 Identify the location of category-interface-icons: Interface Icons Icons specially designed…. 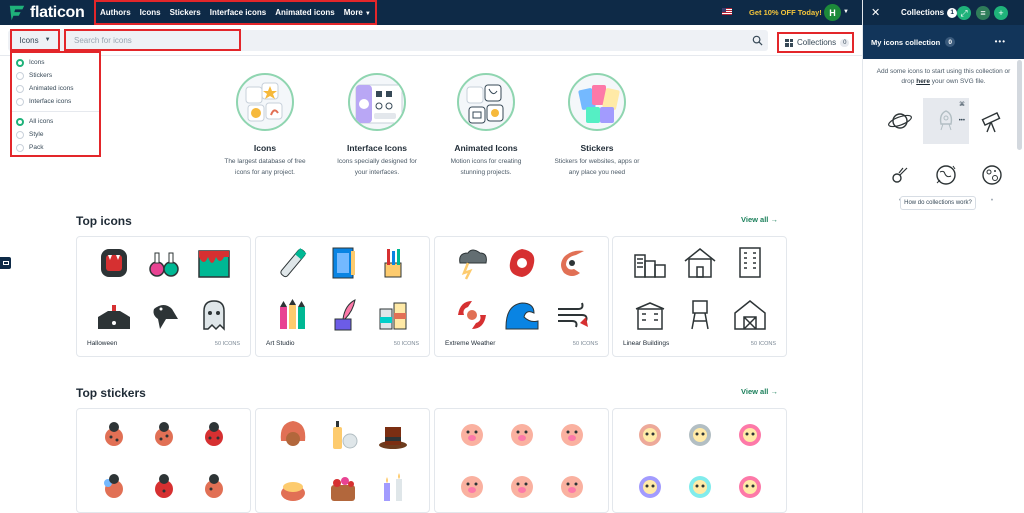
(377, 125).